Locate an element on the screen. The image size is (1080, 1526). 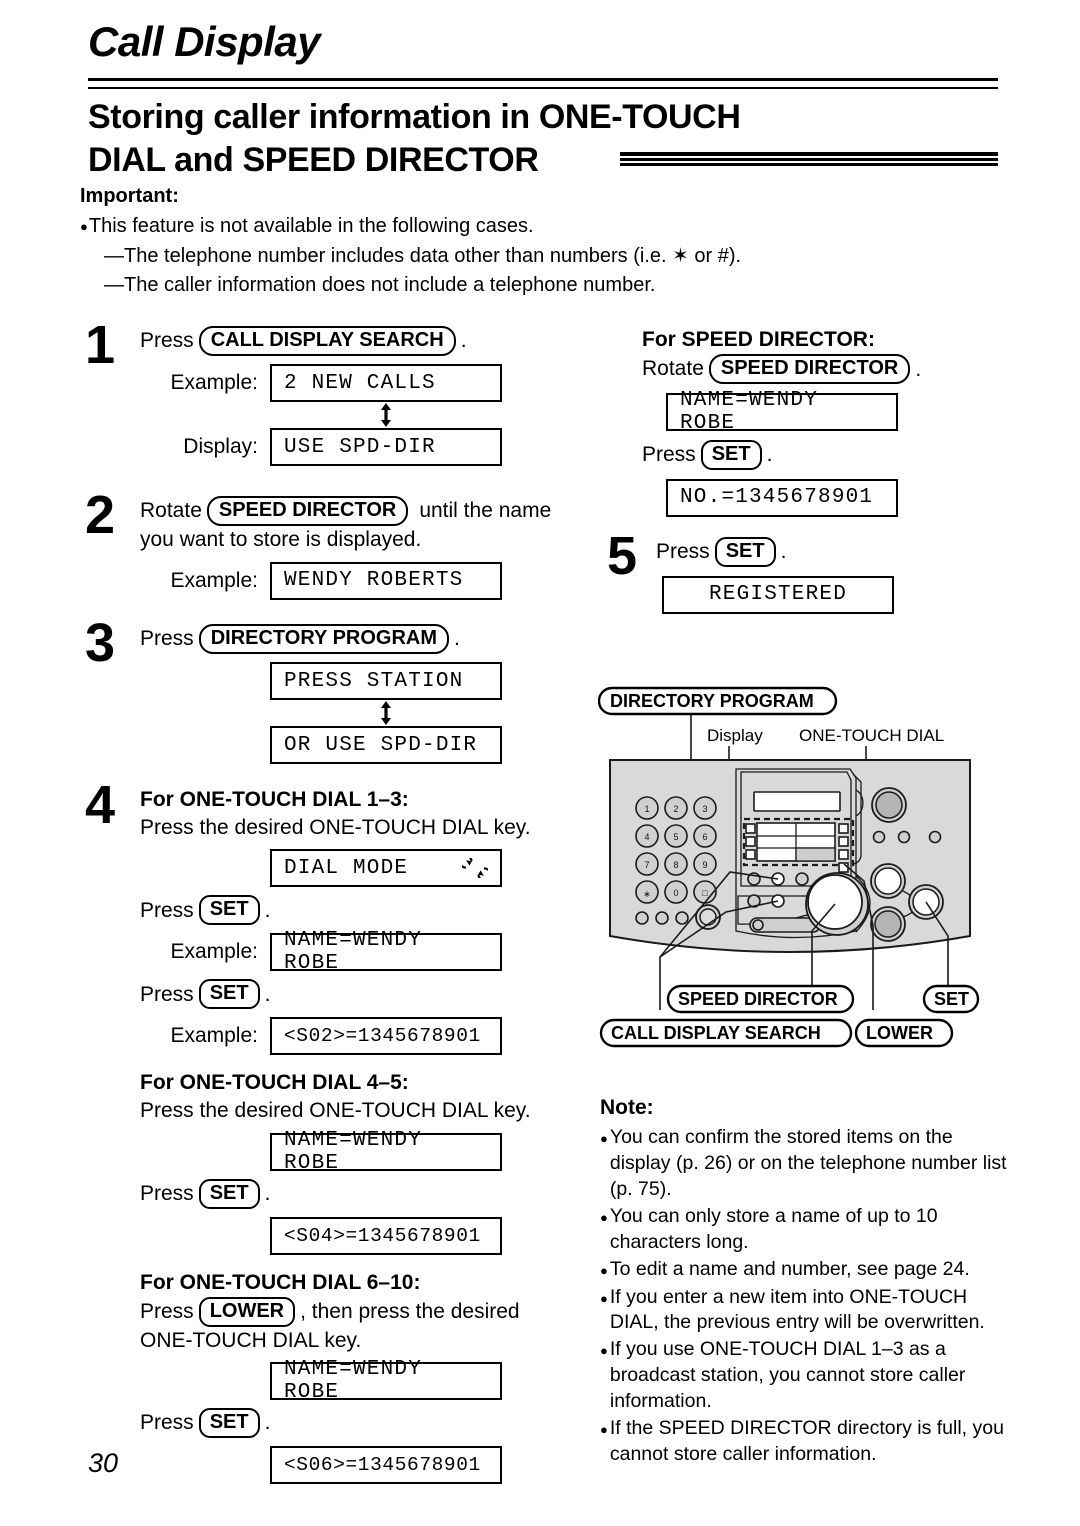
one-touch-dial-grid is located at coordinates (796, 842).